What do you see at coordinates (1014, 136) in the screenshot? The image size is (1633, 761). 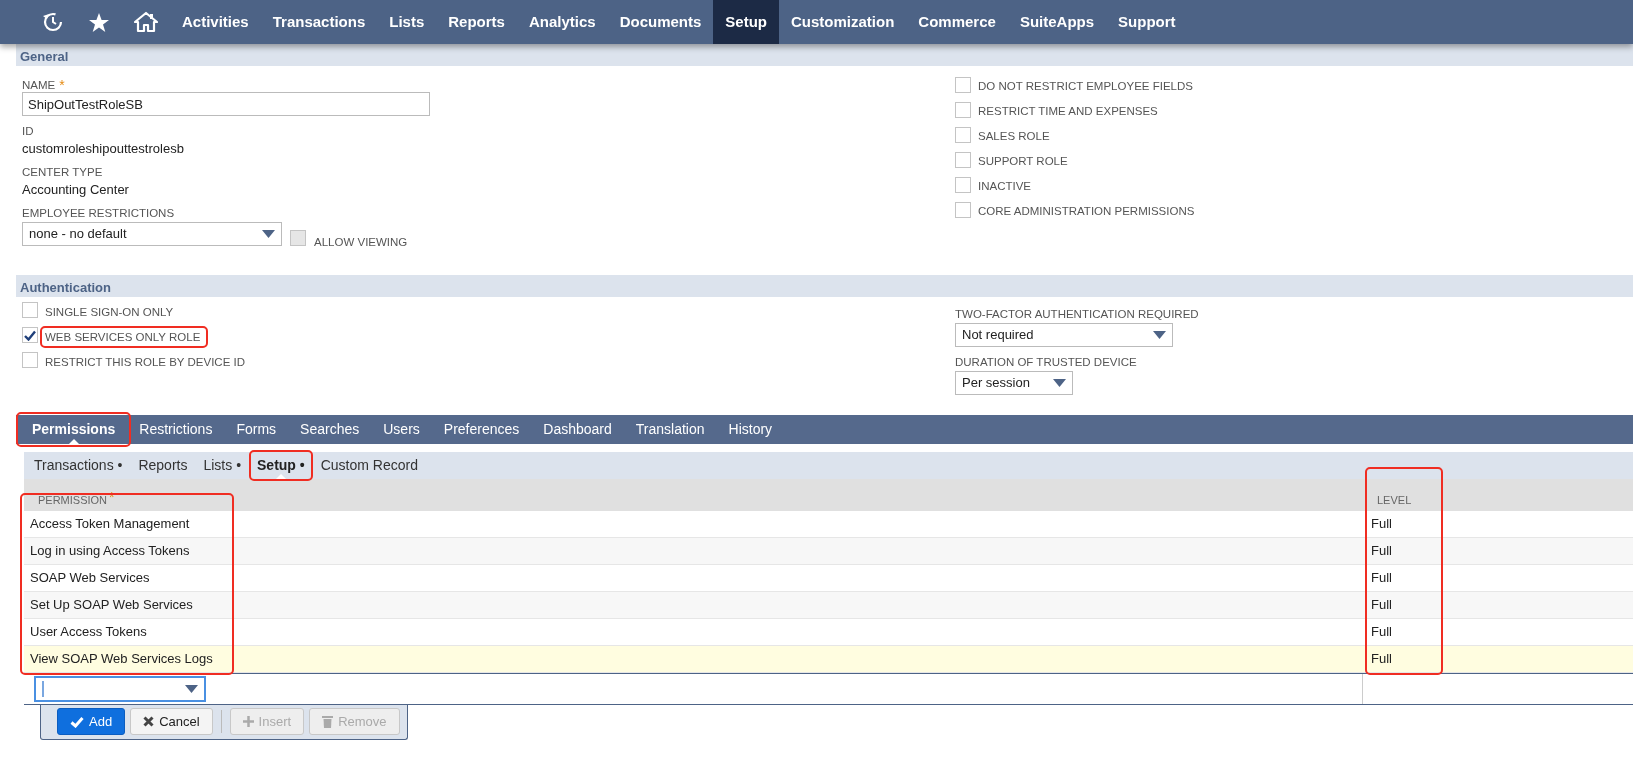 I see `checkbox-label: SALES ROLE` at bounding box center [1014, 136].